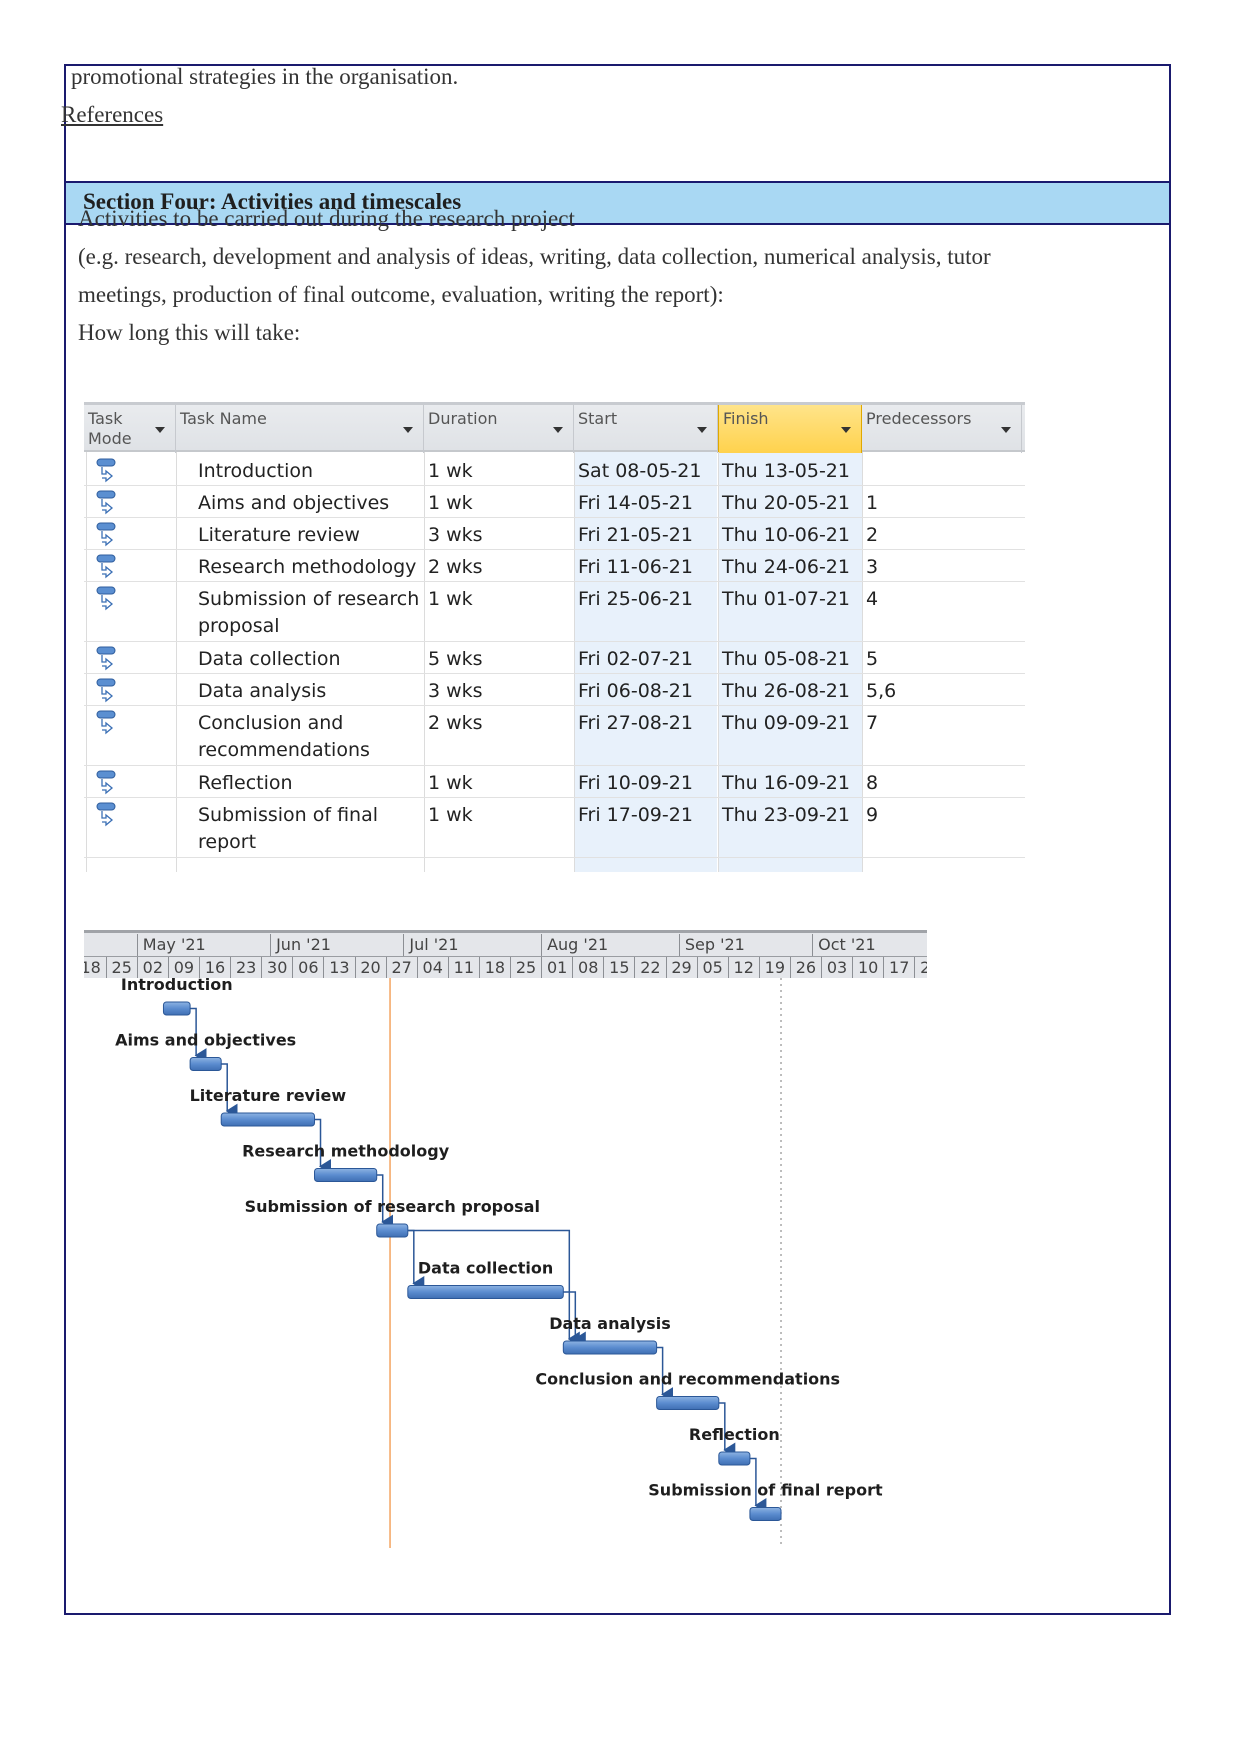 The width and height of the screenshot is (1241, 1754). What do you see at coordinates (790, 429) in the screenshot?
I see `header-finish: Finish` at bounding box center [790, 429].